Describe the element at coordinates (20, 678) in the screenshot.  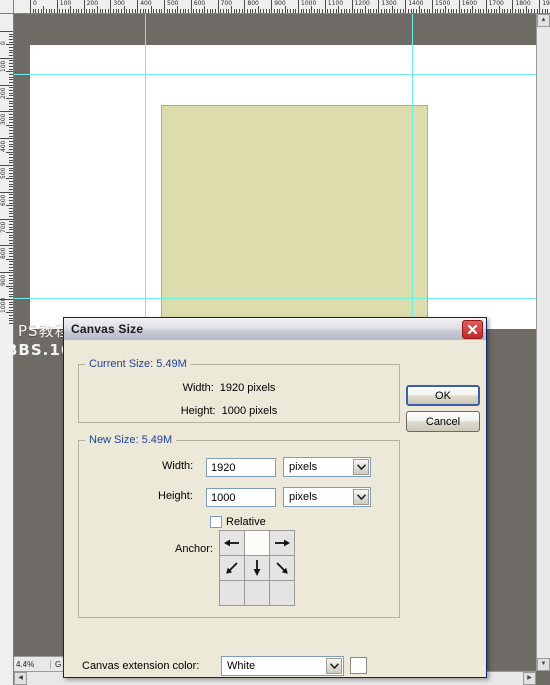
I see `scroll-left-arrow: ◀` at that location.